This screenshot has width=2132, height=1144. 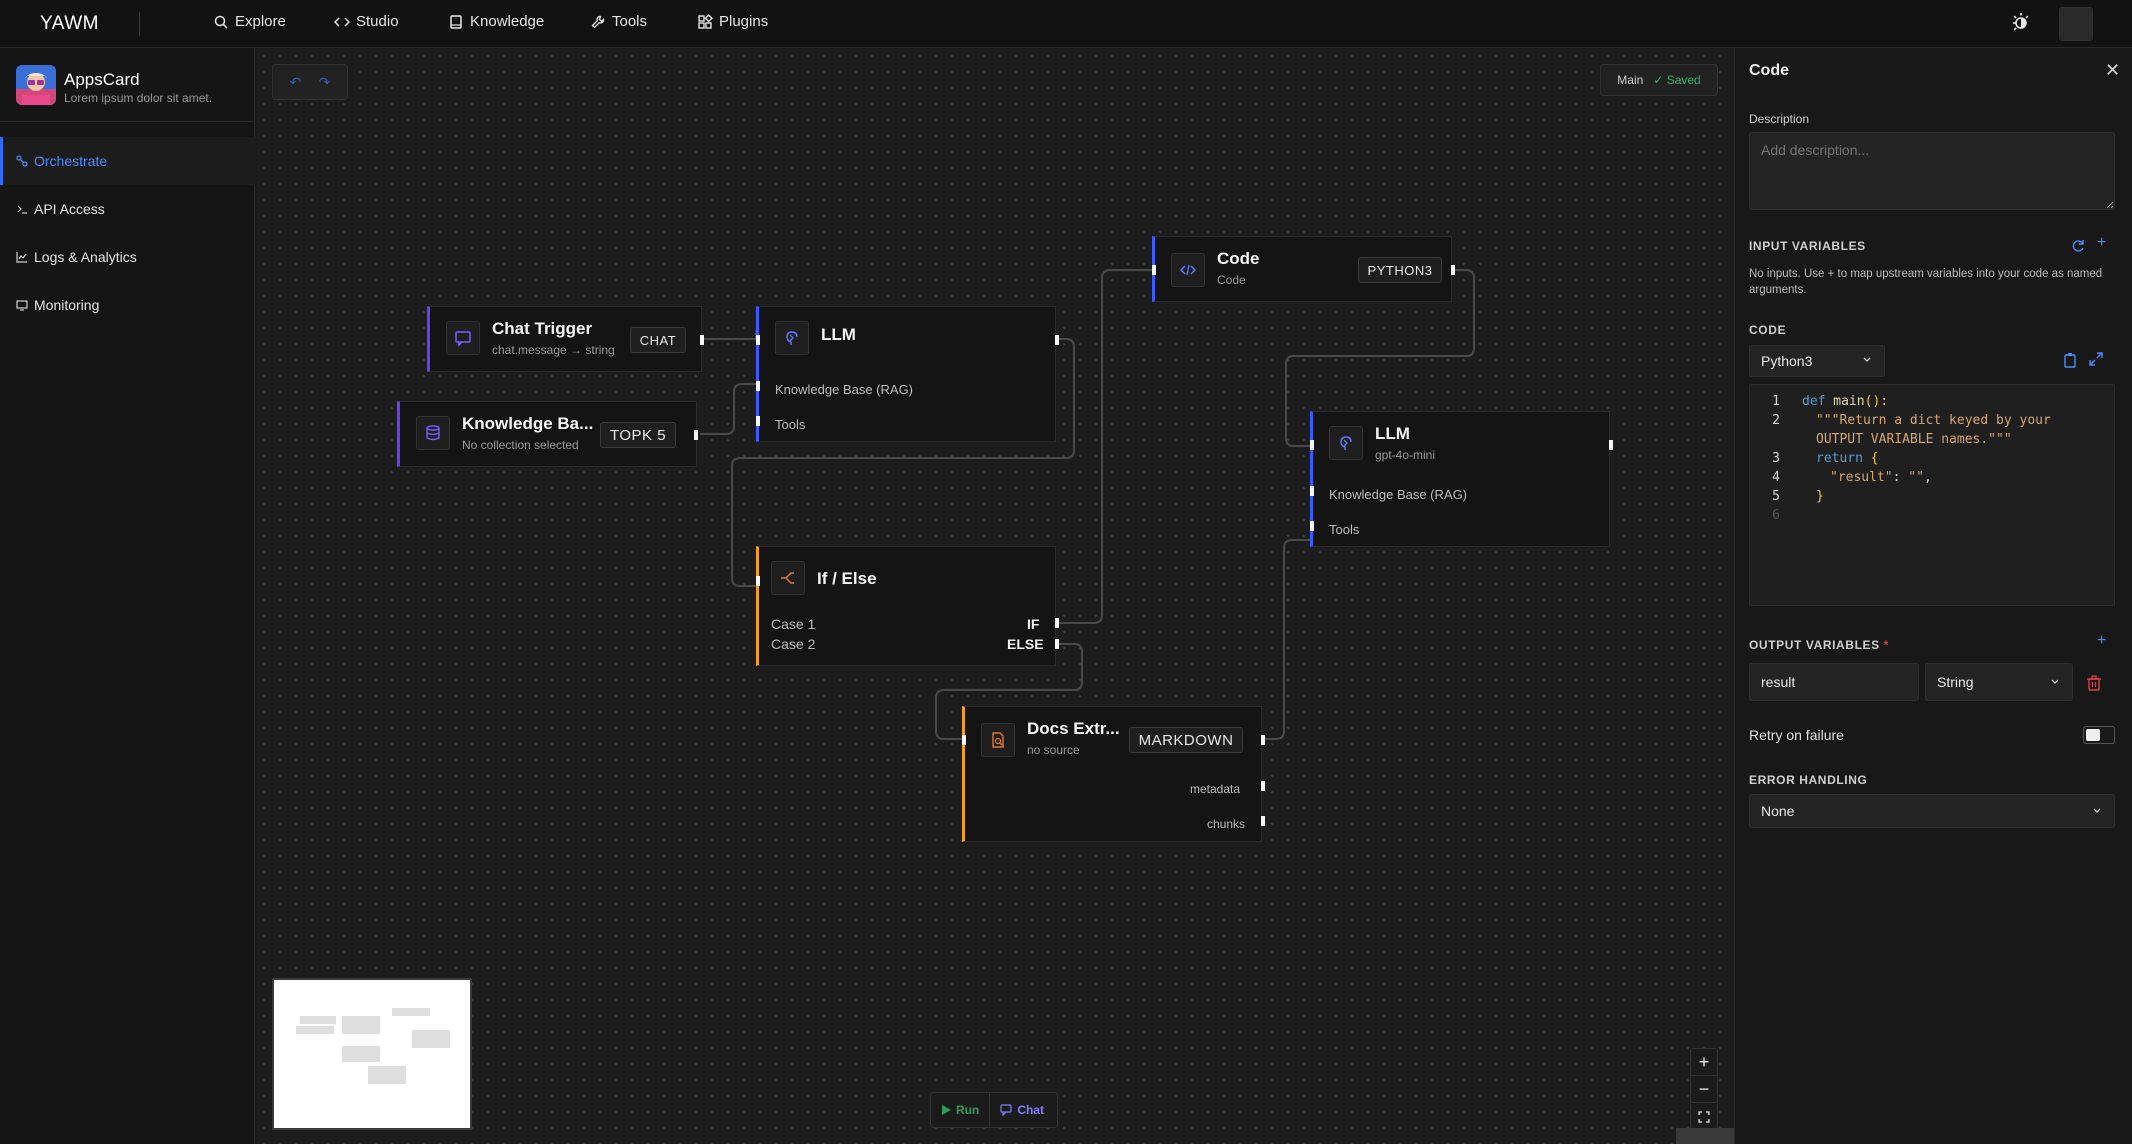 What do you see at coordinates (22, 161) in the screenshot?
I see `orchestrate-icon` at bounding box center [22, 161].